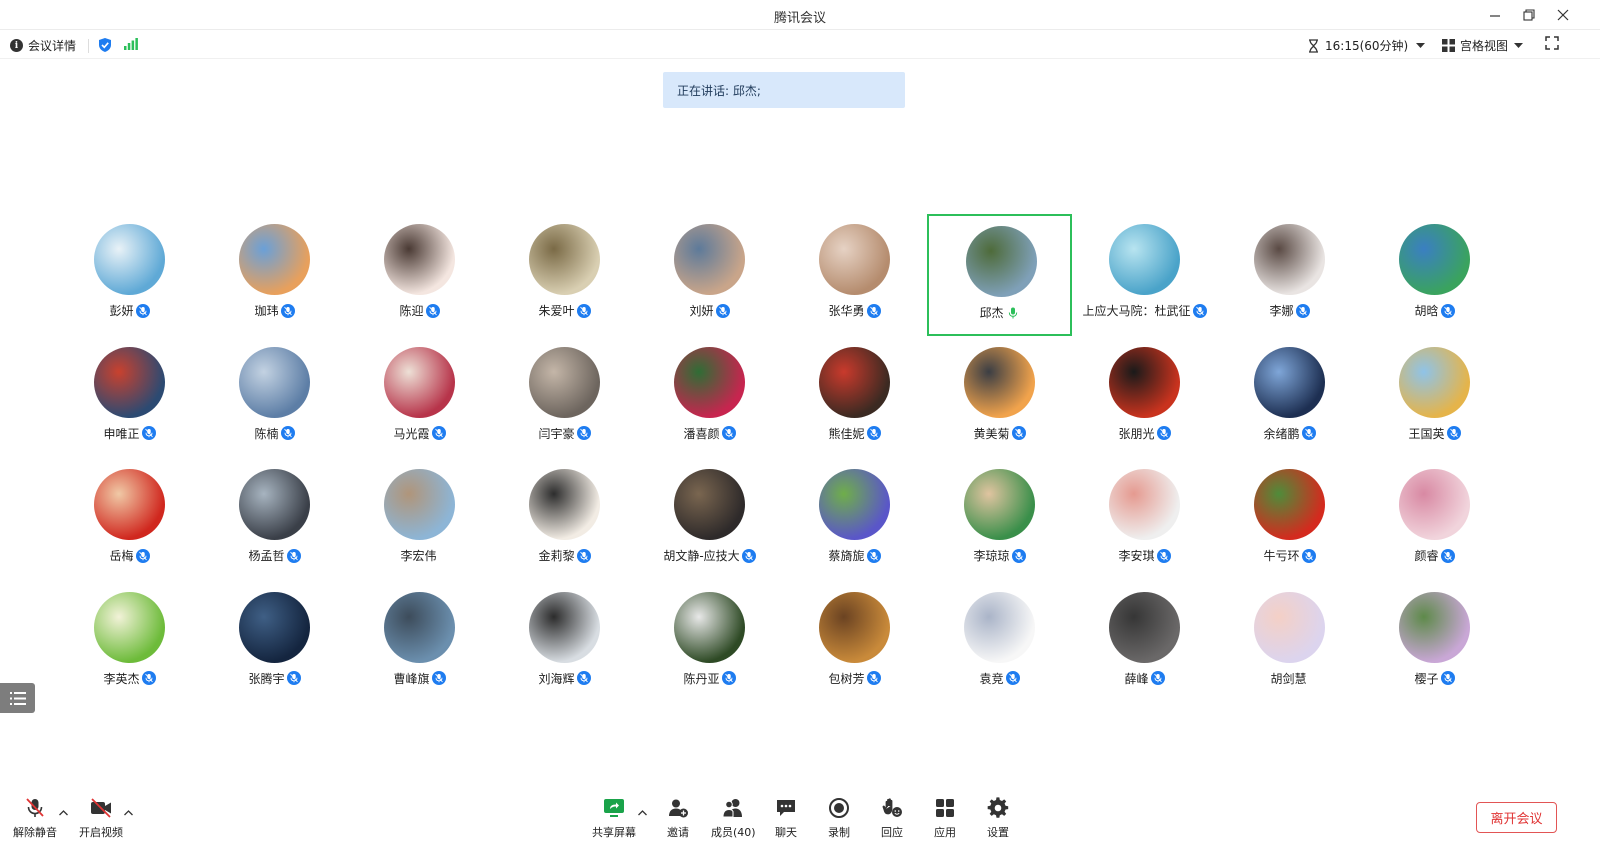 This screenshot has width=1600, height=859. What do you see at coordinates (1367, 45) in the screenshot?
I see `meeting-timer-dropdown: 16:15(60分钟)` at bounding box center [1367, 45].